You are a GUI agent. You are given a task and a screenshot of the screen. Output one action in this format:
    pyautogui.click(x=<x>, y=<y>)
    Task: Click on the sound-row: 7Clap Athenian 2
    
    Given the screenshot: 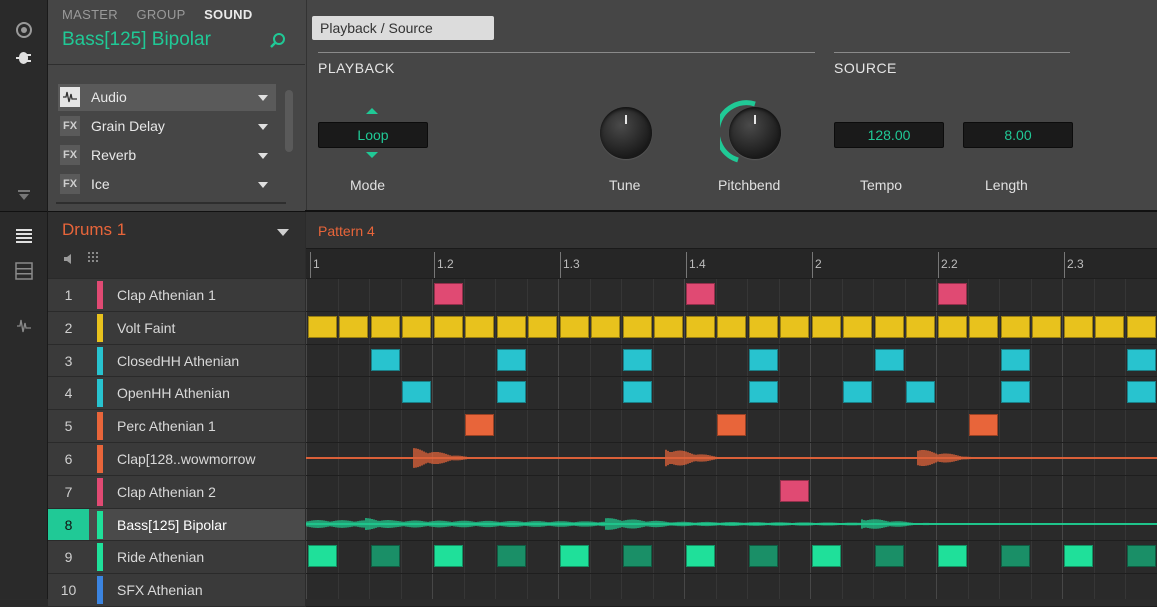 What is the action you would take?
    pyautogui.click(x=176, y=491)
    